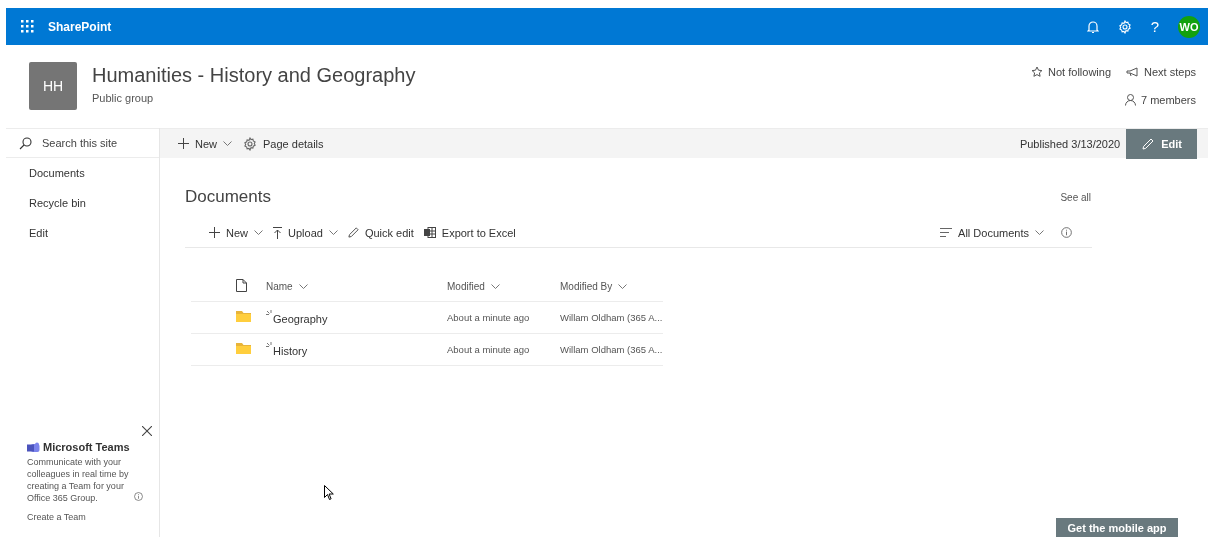 Image resolution: width=1208 pixels, height=537 pixels. What do you see at coordinates (1154, 26) in the screenshot?
I see `help-icon: ?` at bounding box center [1154, 26].